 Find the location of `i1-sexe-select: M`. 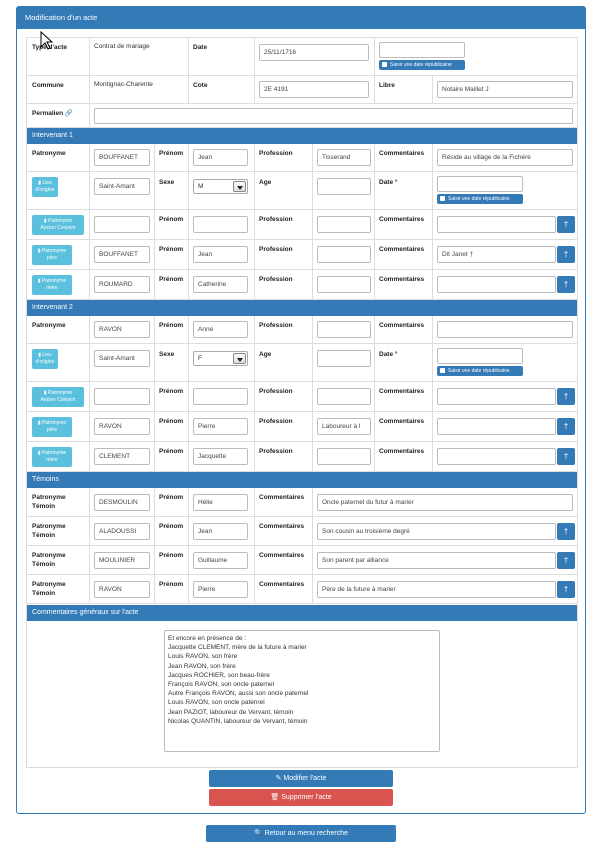

i1-sexe-select: M is located at coordinates (220, 186).